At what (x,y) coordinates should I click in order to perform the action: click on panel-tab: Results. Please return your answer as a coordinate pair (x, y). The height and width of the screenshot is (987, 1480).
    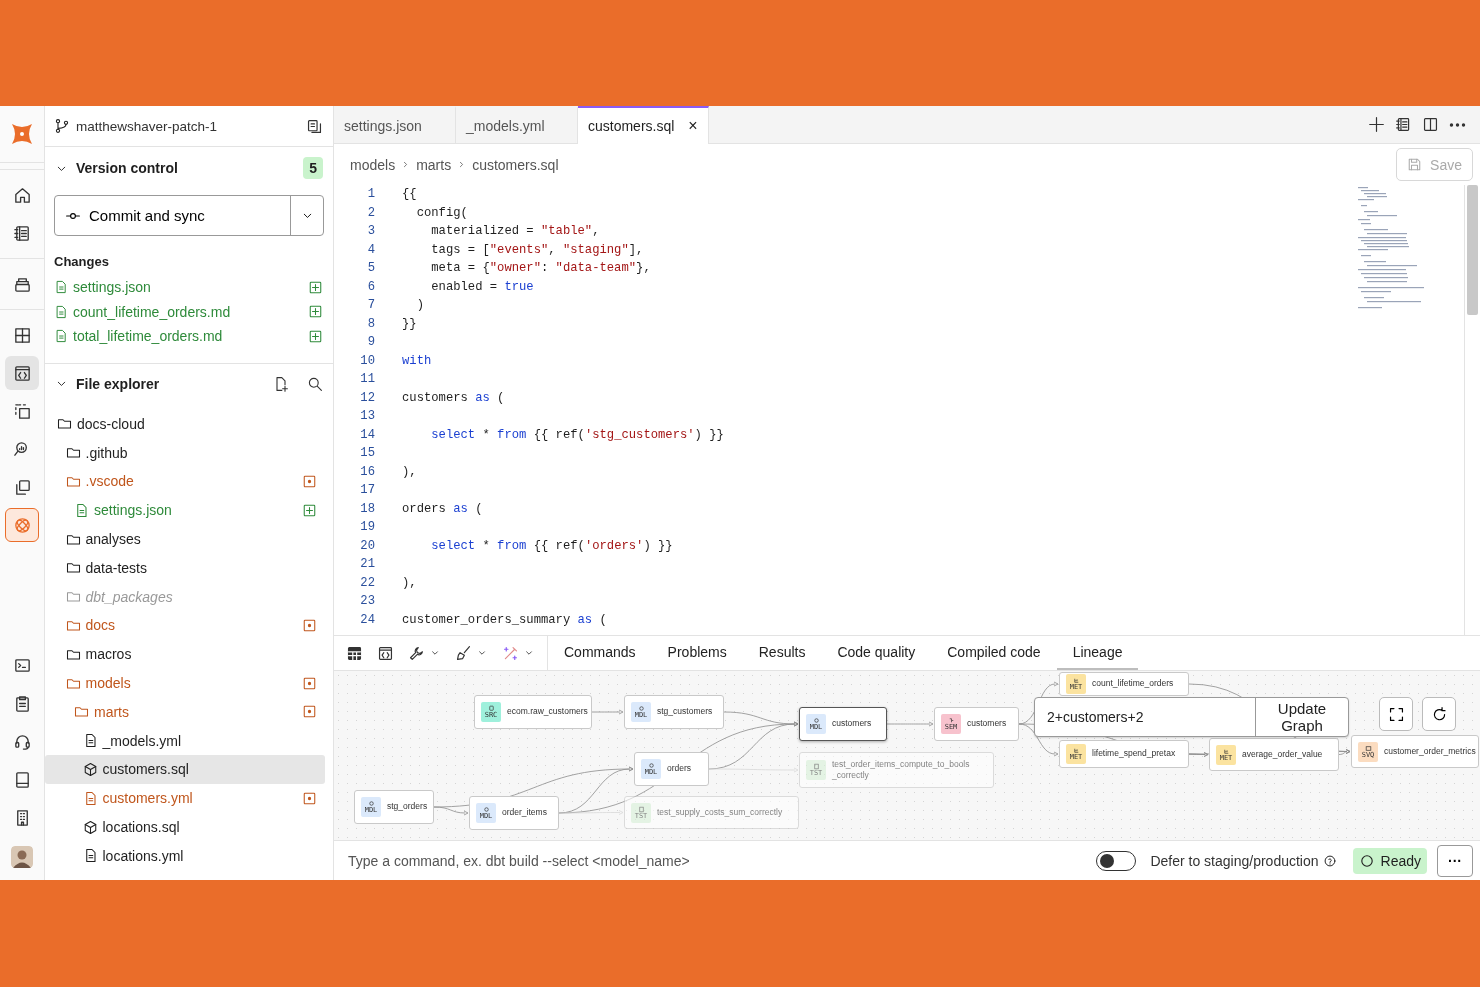
    Looking at the image, I should click on (782, 653).